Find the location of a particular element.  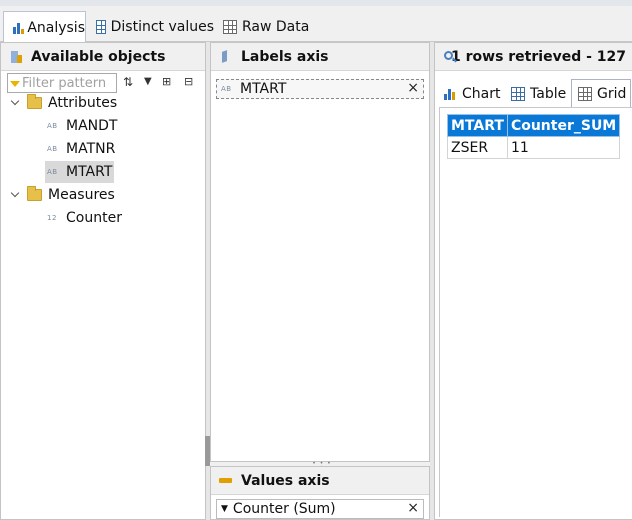

collapse-all-icon: ⊟ is located at coordinates (188, 81).